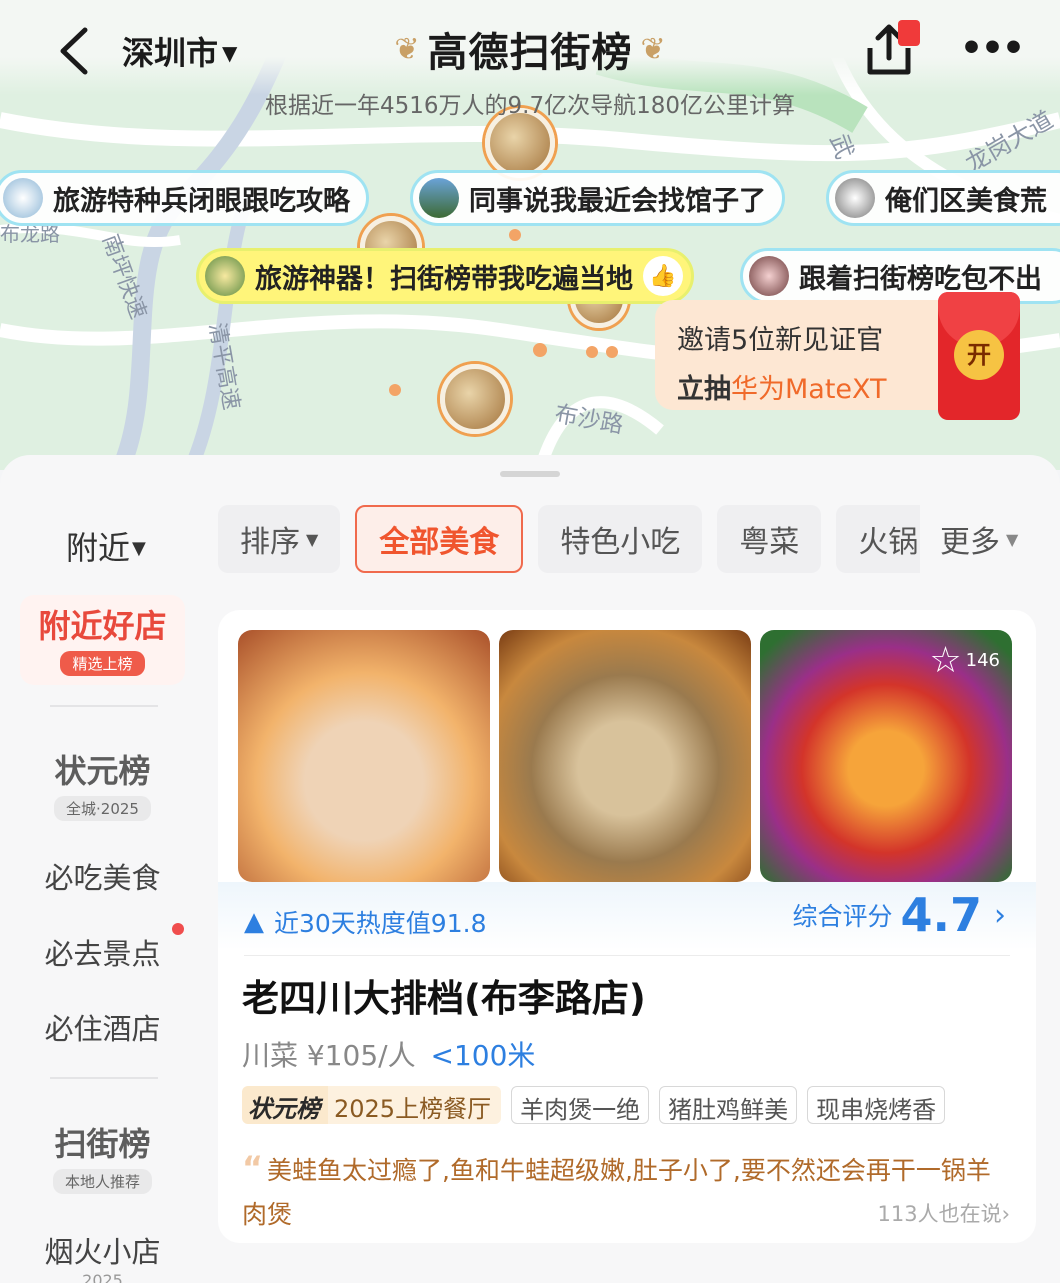 Image resolution: width=1060 pixels, height=1283 pixels. Describe the element at coordinates (361, 1055) in the screenshot. I see `price: ¥105/人` at that location.